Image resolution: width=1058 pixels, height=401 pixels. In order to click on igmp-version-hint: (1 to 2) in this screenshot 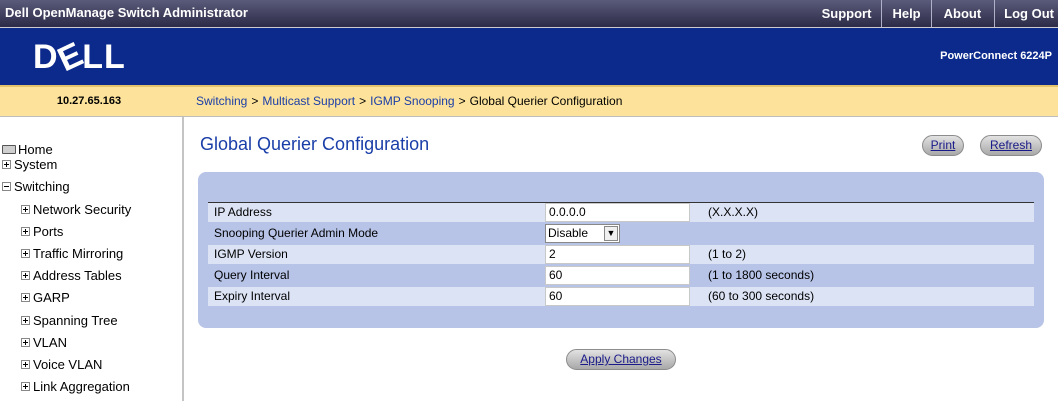, I will do `click(727, 254)`.